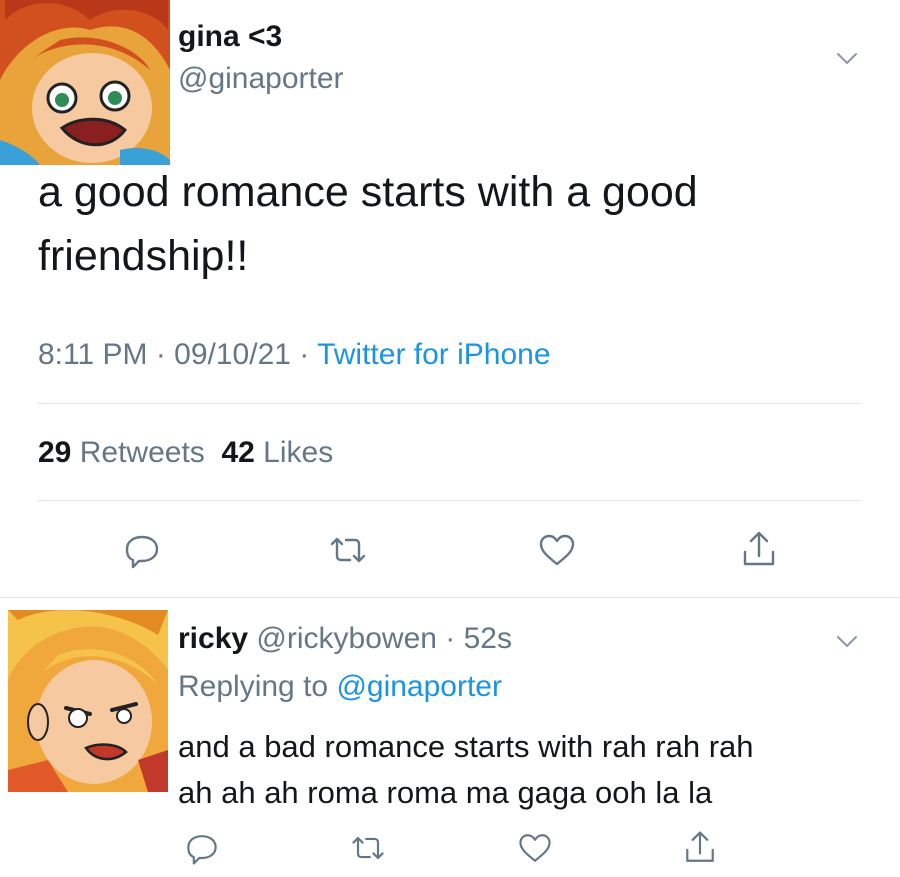 The width and height of the screenshot is (900, 877). Describe the element at coordinates (232, 354) in the screenshot. I see `tweet-date: 09/10/21` at that location.